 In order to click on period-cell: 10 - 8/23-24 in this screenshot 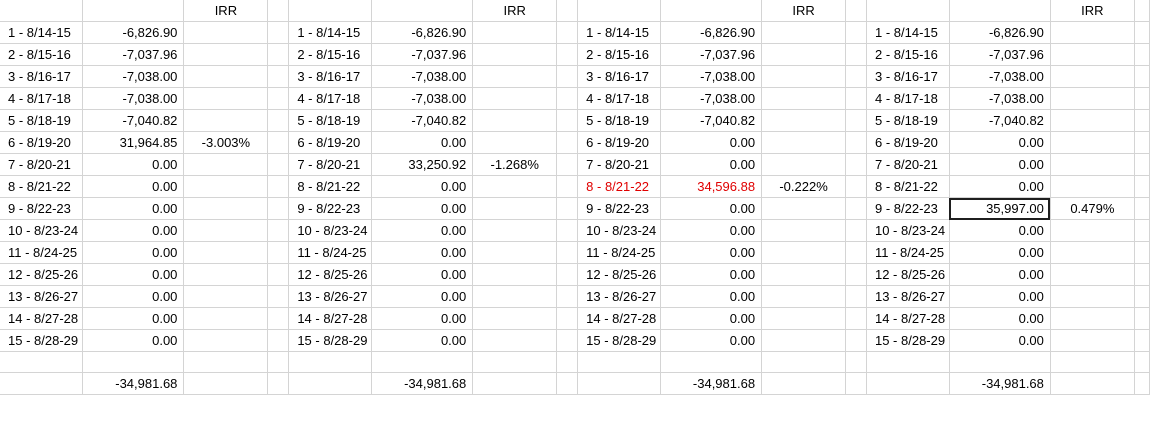, I will do `click(908, 230)`.